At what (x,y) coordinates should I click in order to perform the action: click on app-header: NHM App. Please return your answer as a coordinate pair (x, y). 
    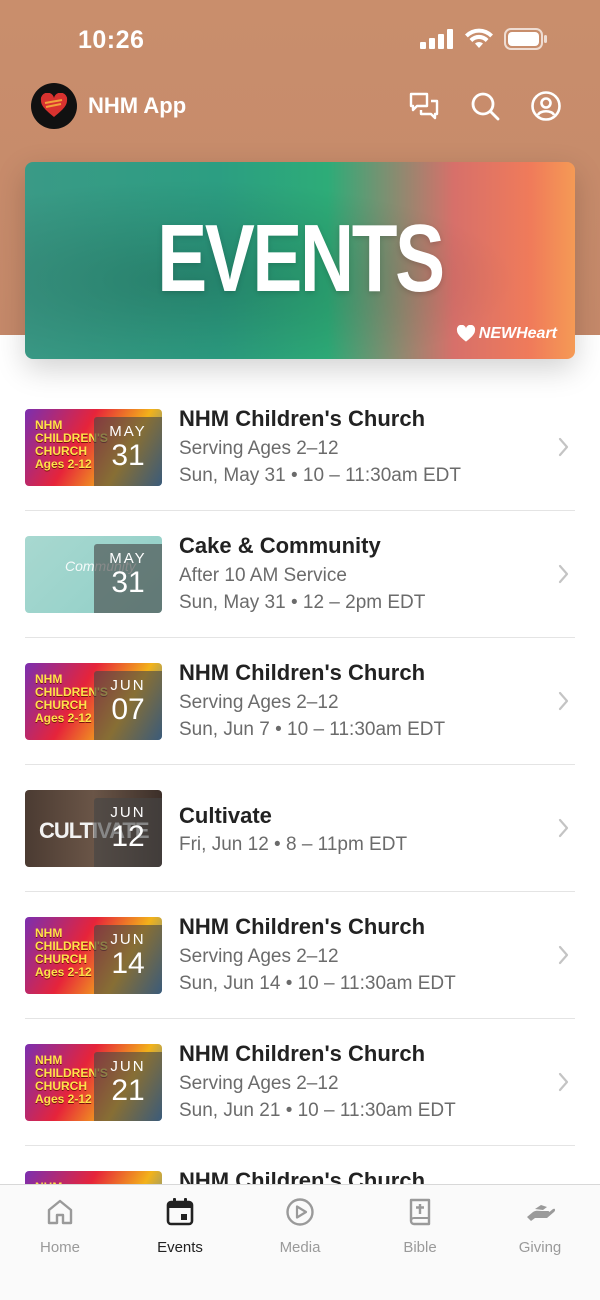
    Looking at the image, I should click on (300, 108).